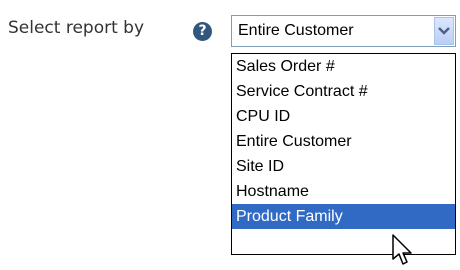 This screenshot has height=270, width=460. I want to click on option-product-family: Product Family, so click(343, 216).